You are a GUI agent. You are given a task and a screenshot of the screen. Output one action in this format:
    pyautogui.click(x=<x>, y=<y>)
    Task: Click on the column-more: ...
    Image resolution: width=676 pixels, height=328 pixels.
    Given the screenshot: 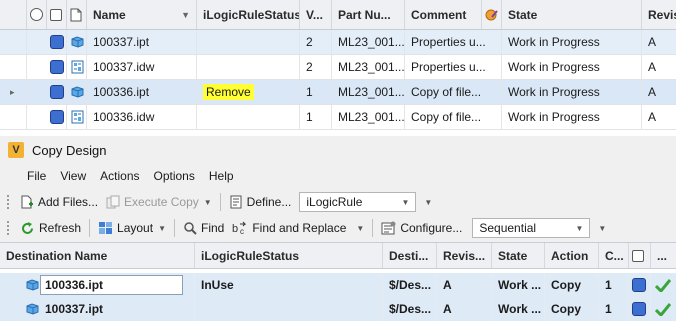 What is the action you would take?
    pyautogui.click(x=663, y=255)
    